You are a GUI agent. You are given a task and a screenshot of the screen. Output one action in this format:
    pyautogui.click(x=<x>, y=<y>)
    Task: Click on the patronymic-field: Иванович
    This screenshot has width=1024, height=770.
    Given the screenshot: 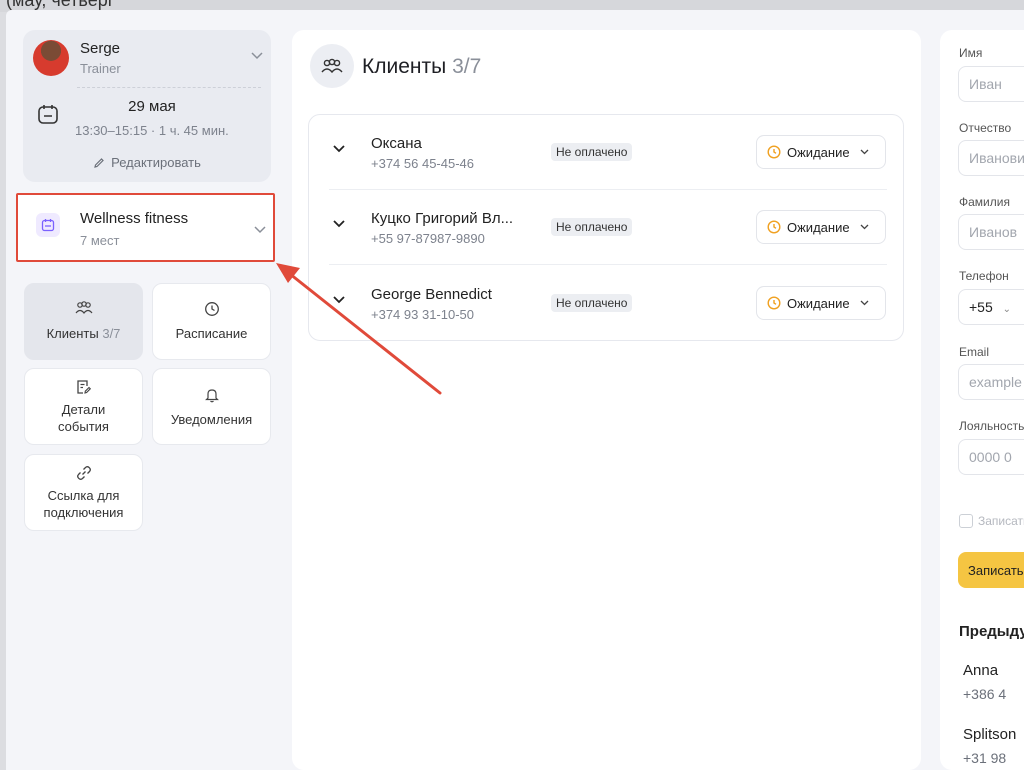 What is the action you would take?
    pyautogui.click(x=991, y=158)
    